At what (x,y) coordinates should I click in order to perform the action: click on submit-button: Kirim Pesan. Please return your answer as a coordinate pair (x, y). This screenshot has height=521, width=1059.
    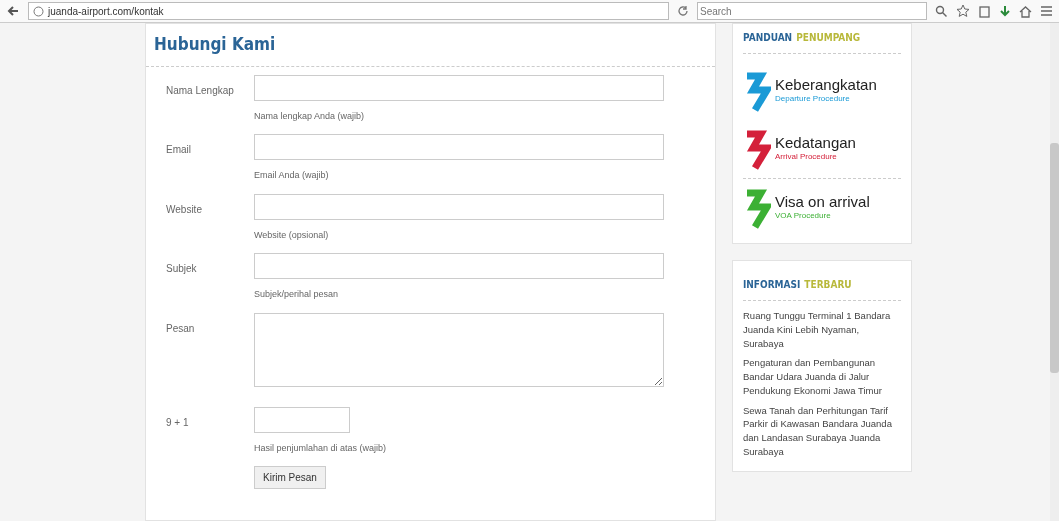
    Looking at the image, I should click on (290, 477).